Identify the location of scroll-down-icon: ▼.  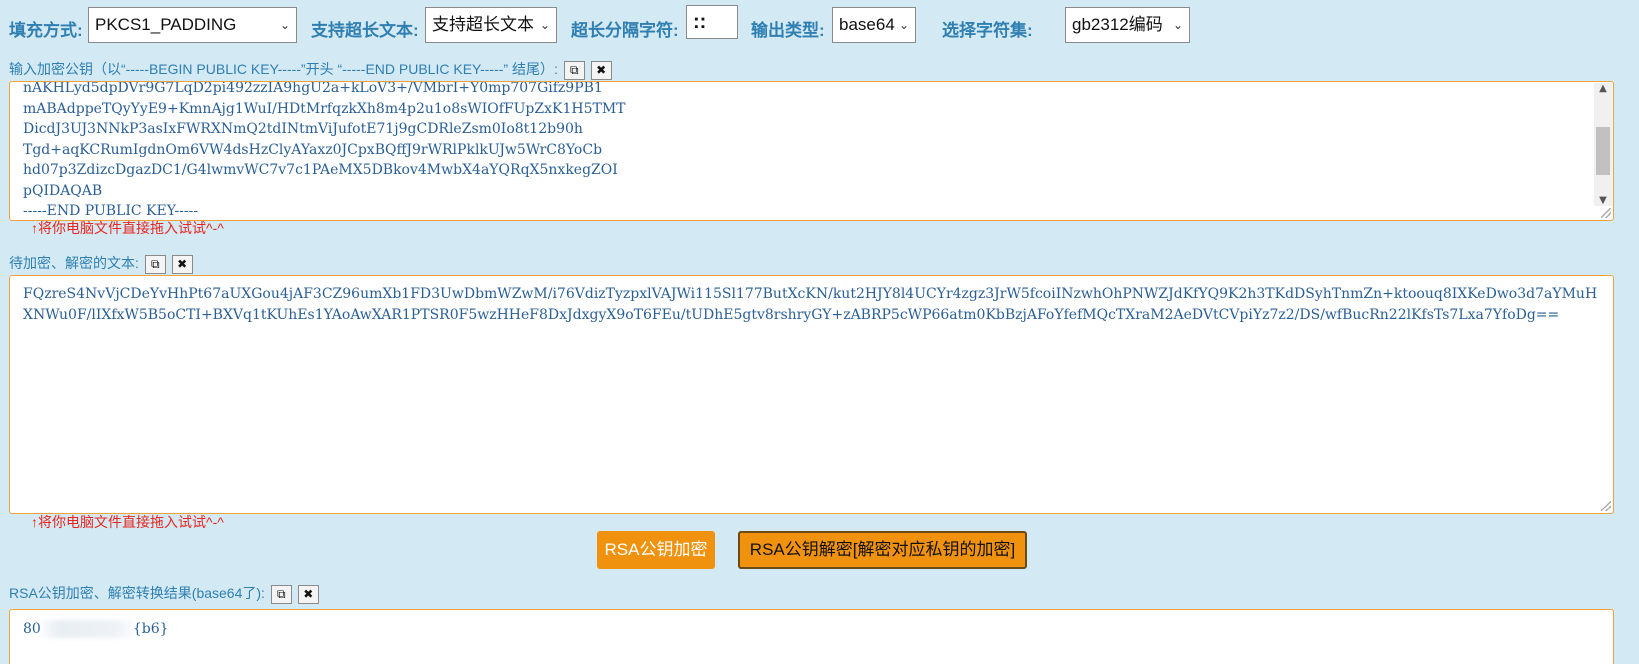
(1603, 200).